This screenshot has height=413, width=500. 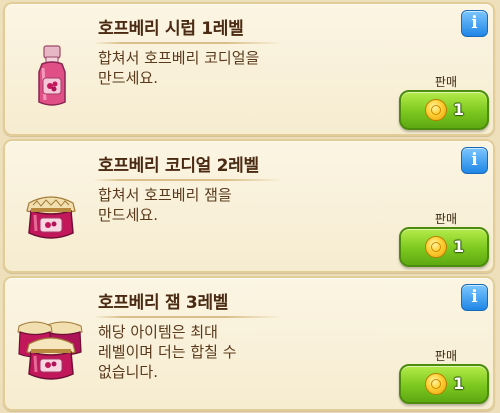 I want to click on item-title: 호프베리 시럽 1레벨, so click(x=171, y=29).